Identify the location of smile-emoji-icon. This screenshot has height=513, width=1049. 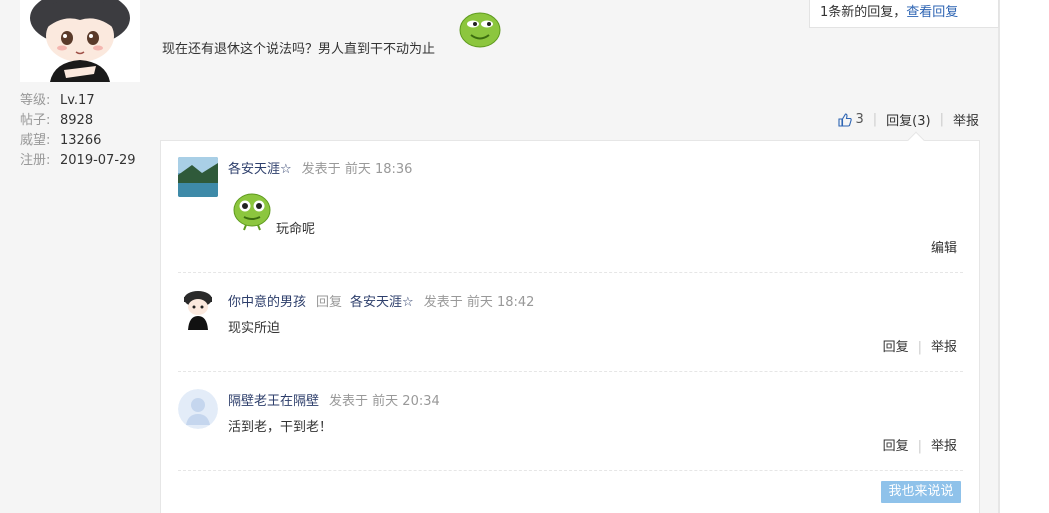
(480, 31).